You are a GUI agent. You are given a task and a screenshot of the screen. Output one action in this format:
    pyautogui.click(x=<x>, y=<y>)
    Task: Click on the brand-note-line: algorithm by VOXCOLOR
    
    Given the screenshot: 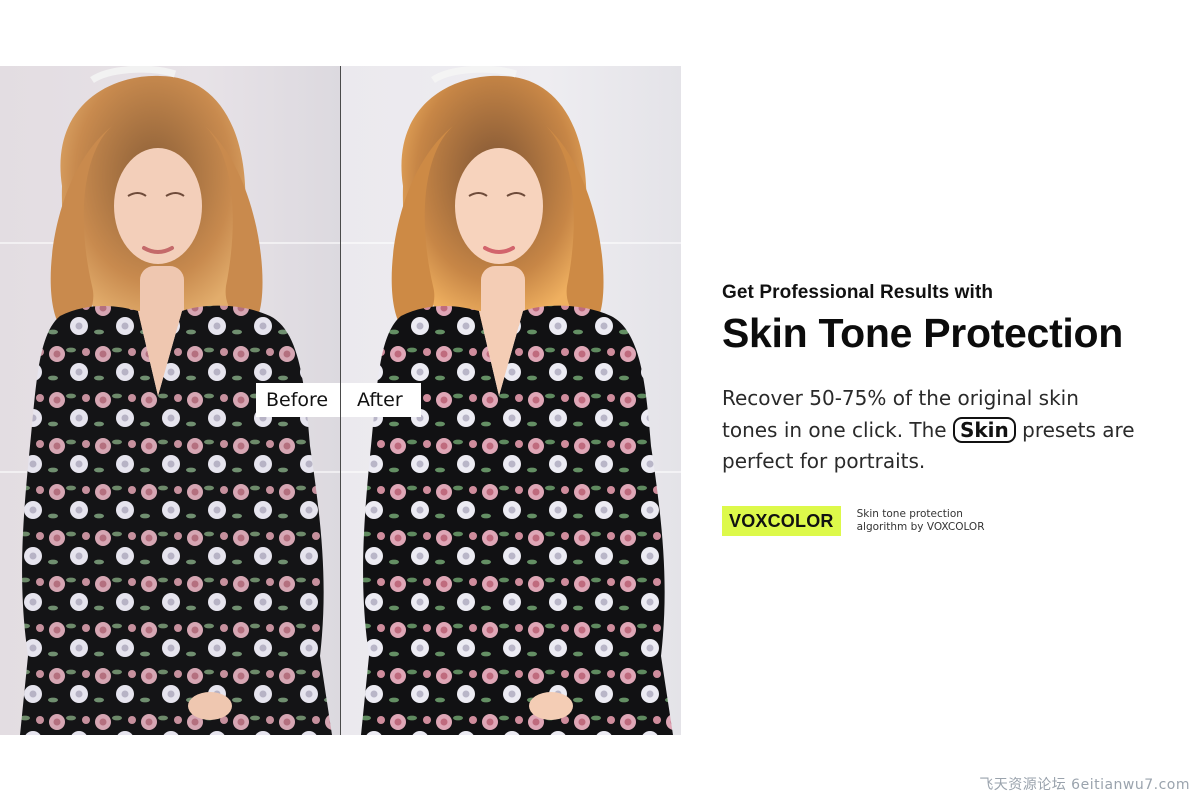 What is the action you would take?
    pyautogui.click(x=920, y=526)
    